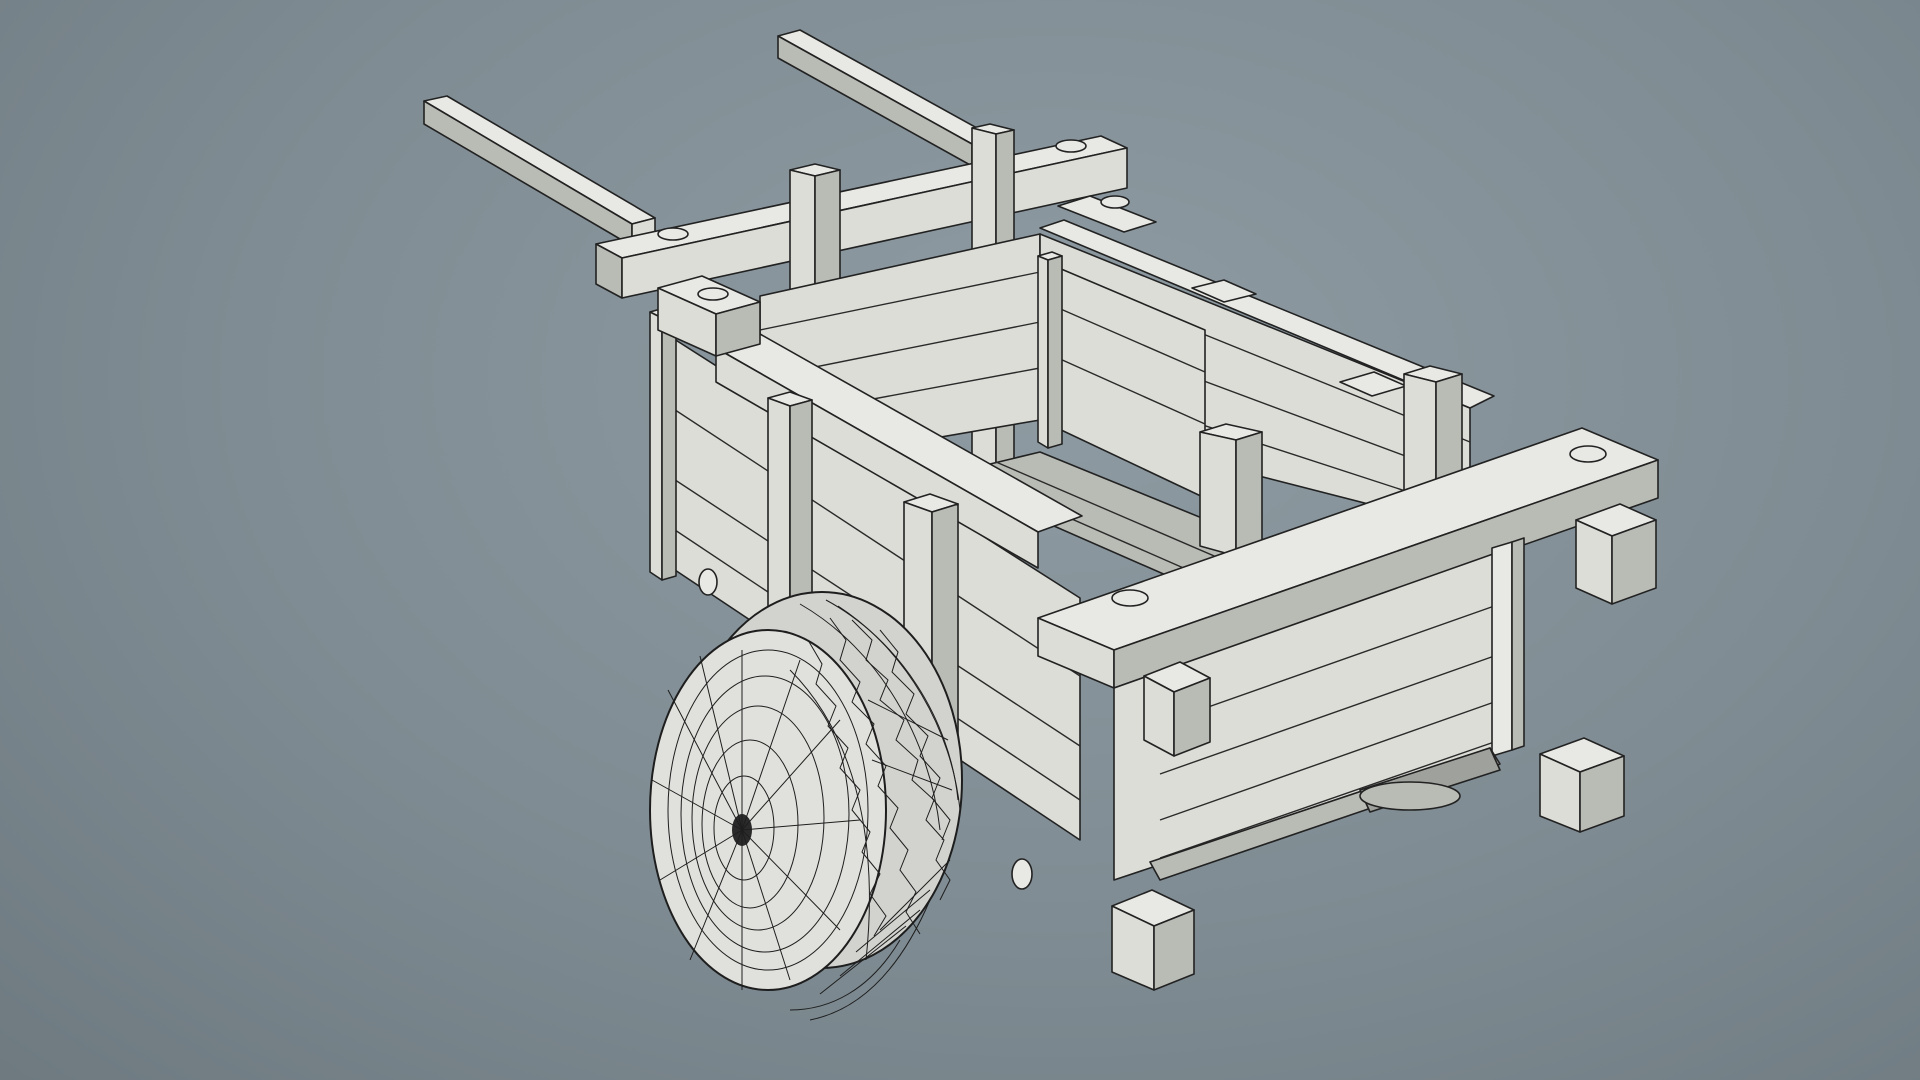 The image size is (1920, 1080). Describe the element at coordinates (1022, 874) in the screenshot. I see `axle-bolt-rear` at that location.